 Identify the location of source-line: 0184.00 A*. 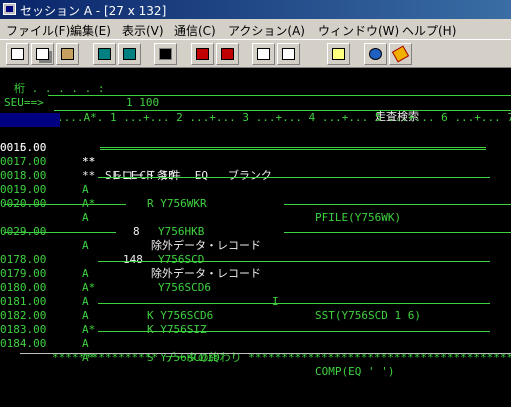
(255, 343).